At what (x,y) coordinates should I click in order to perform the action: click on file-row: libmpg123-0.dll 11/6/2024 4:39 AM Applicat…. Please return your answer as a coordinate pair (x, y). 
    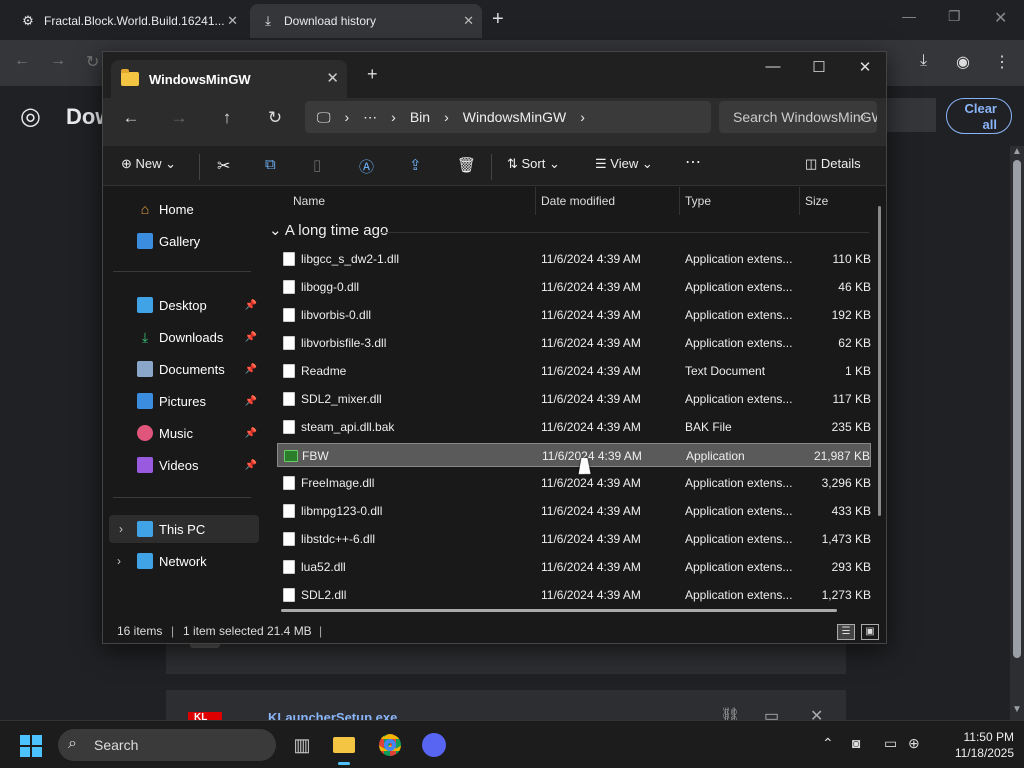
    Looking at the image, I should click on (574, 511).